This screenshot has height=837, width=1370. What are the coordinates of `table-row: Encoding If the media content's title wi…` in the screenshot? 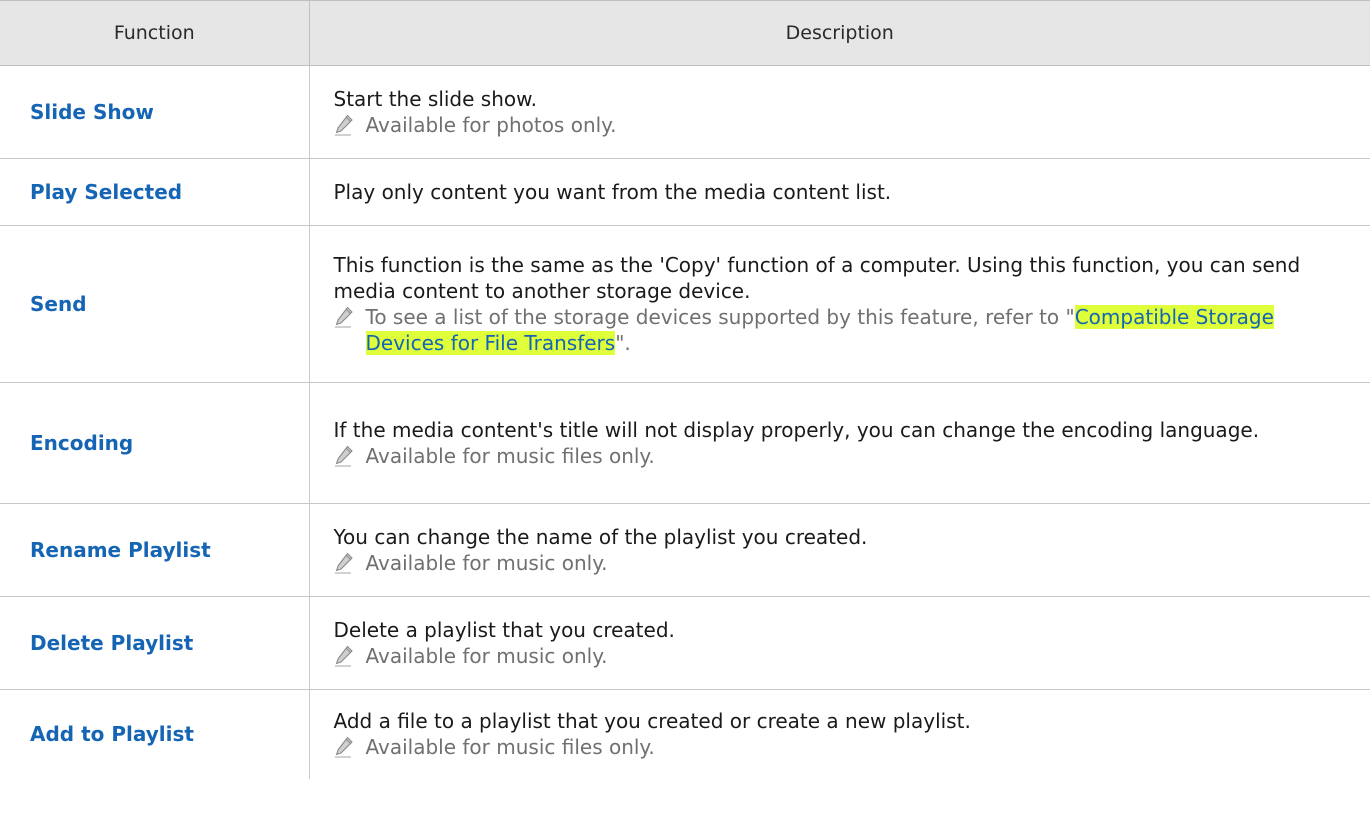 It's located at (685, 443).